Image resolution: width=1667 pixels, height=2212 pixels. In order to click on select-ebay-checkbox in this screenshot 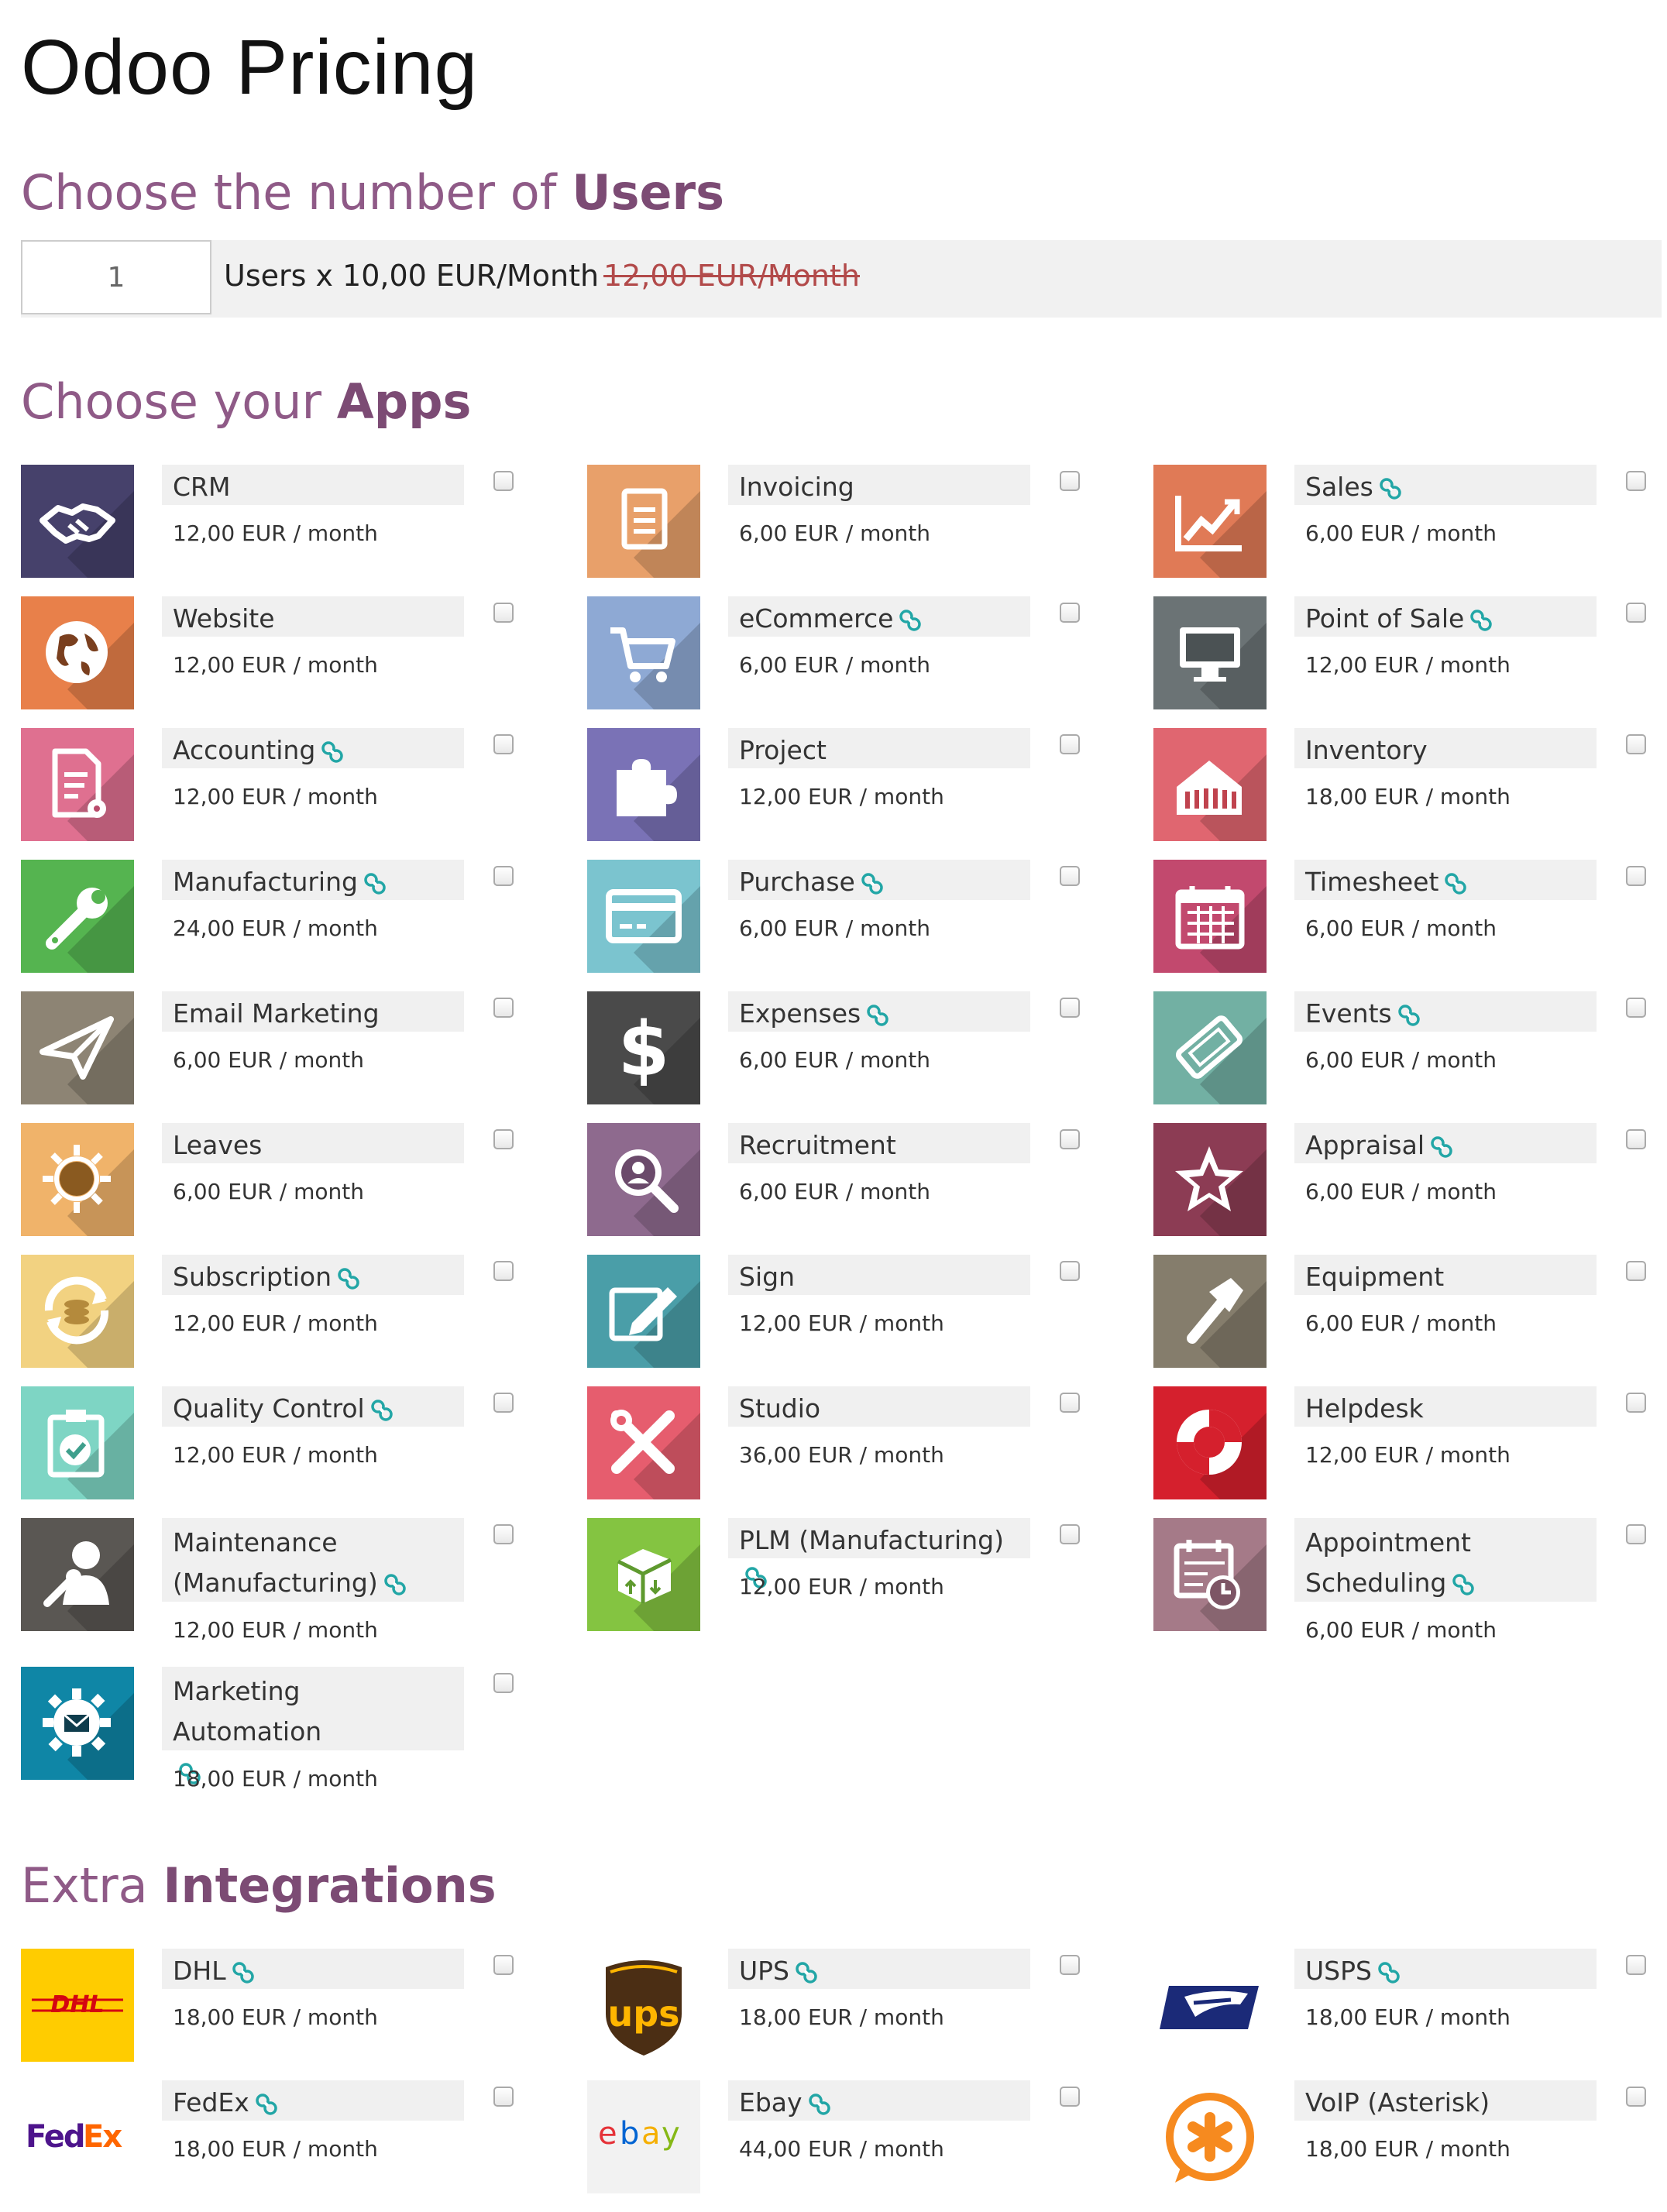, I will do `click(1070, 2097)`.